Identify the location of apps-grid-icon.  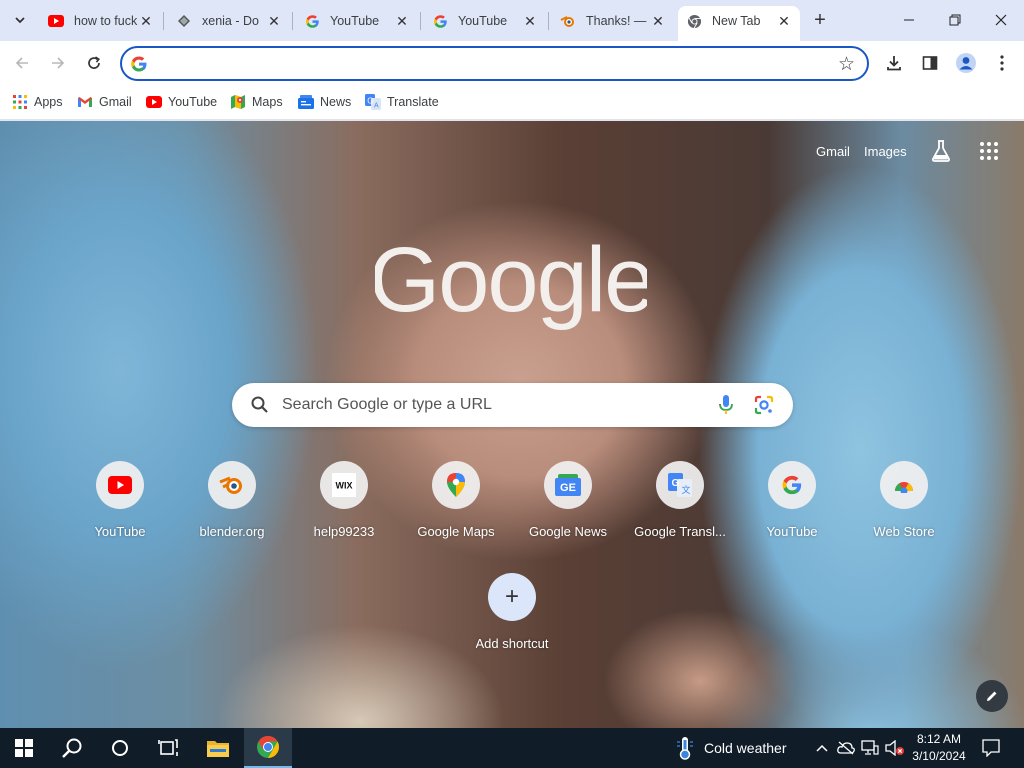
(989, 151).